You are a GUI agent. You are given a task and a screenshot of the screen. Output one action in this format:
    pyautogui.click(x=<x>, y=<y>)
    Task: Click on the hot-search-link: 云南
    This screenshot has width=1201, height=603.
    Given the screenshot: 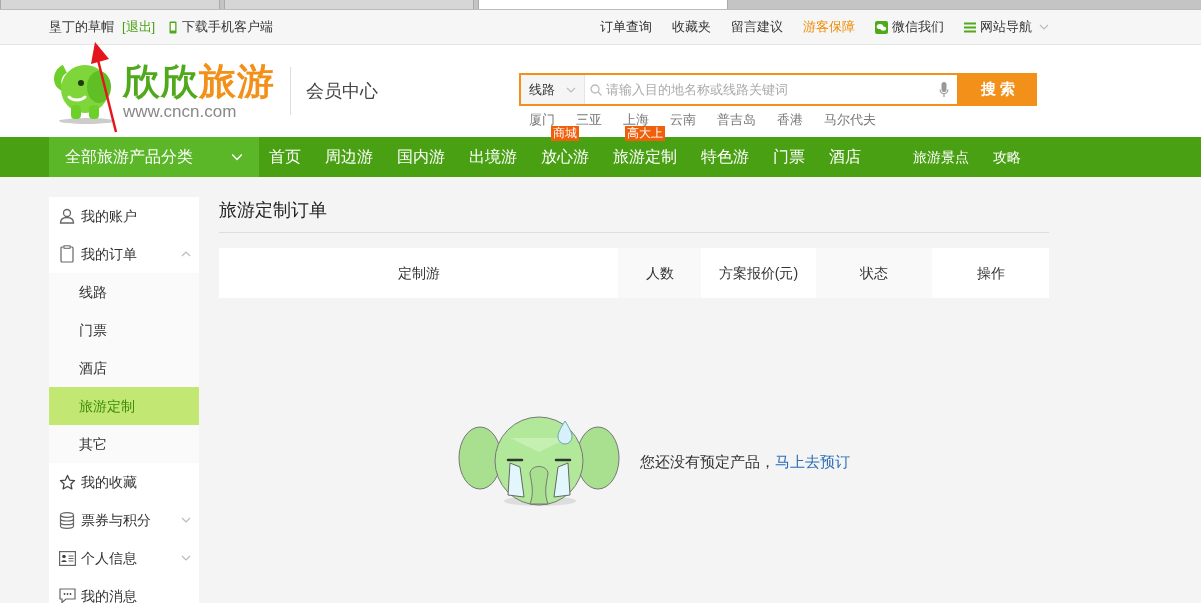 What is the action you would take?
    pyautogui.click(x=683, y=120)
    